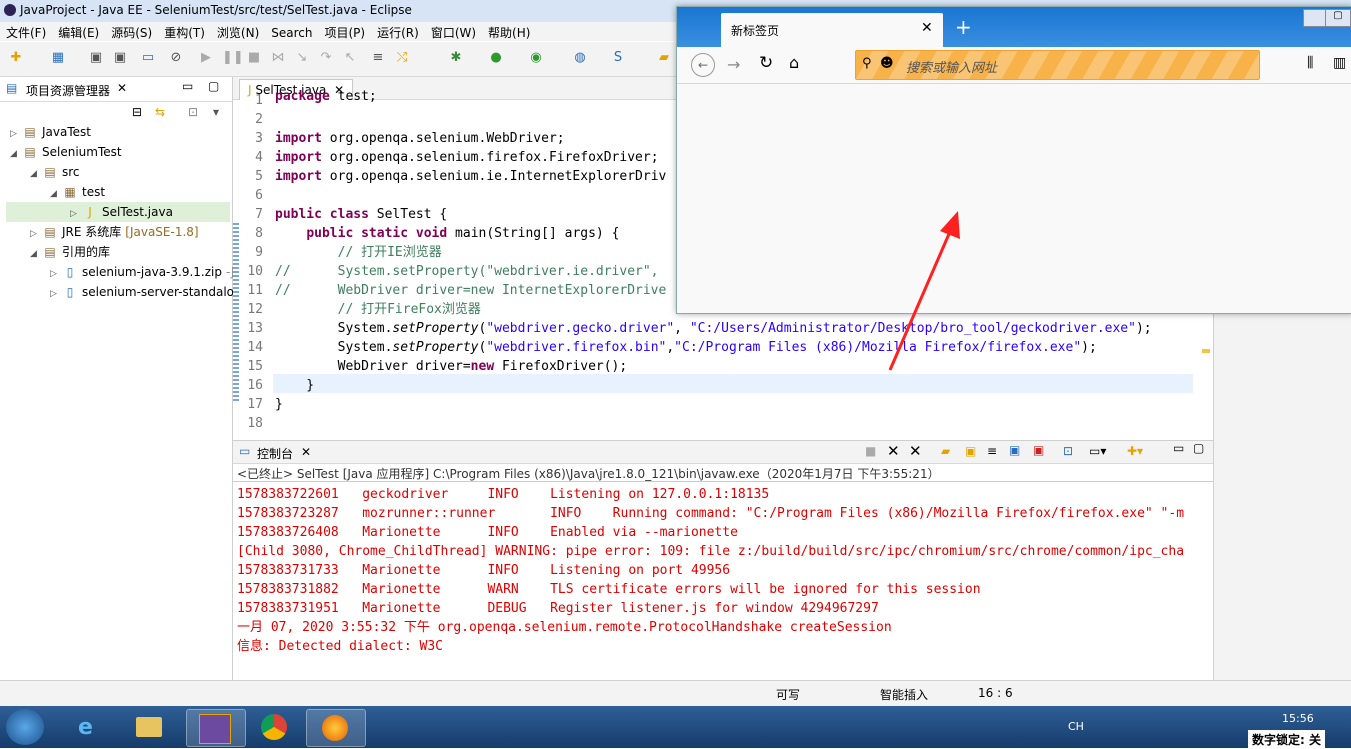 This screenshot has width=1351, height=749. I want to click on disconnect-icon: ⋈, so click(278, 58).